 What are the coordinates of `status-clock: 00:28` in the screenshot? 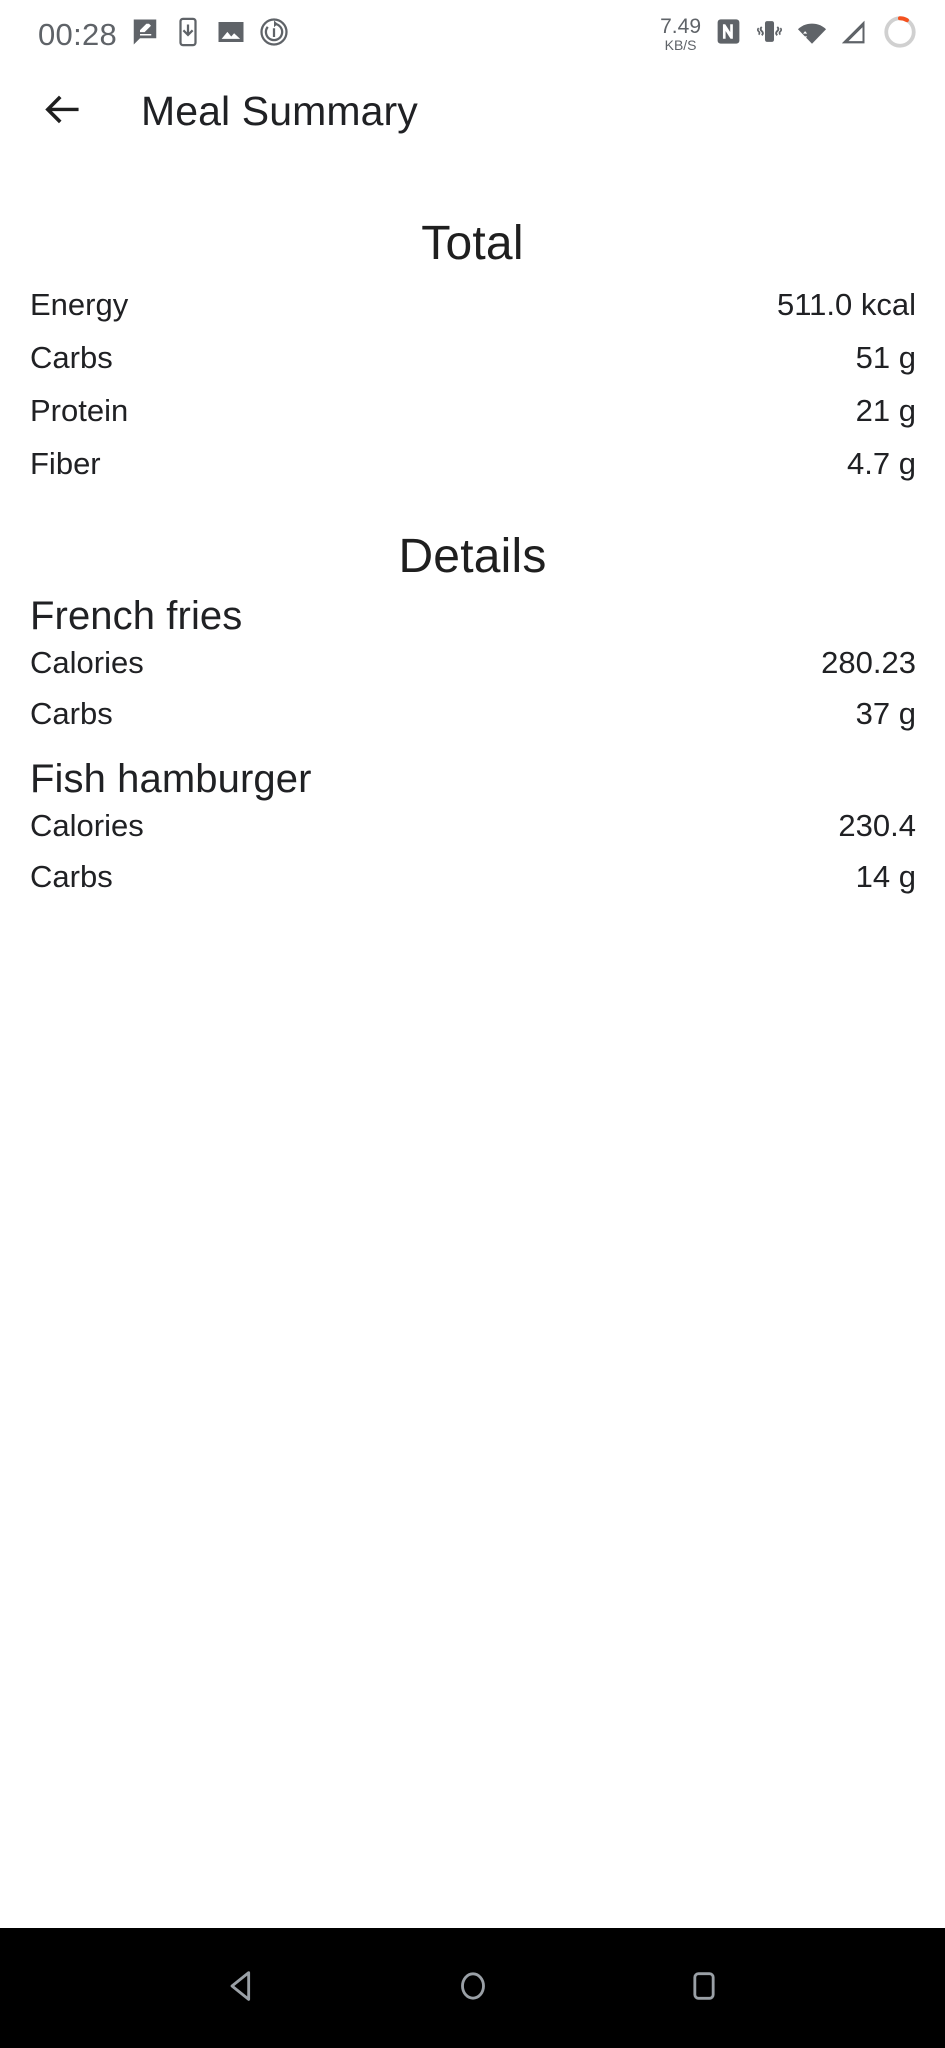 It's located at (78, 34).